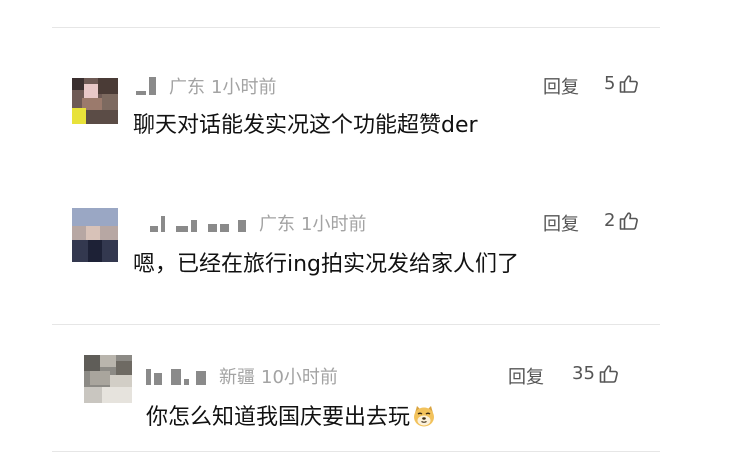 This screenshot has width=729, height=476. I want to click on comment-text-row: 你怎么知道我国庆要出去玩, so click(291, 415).